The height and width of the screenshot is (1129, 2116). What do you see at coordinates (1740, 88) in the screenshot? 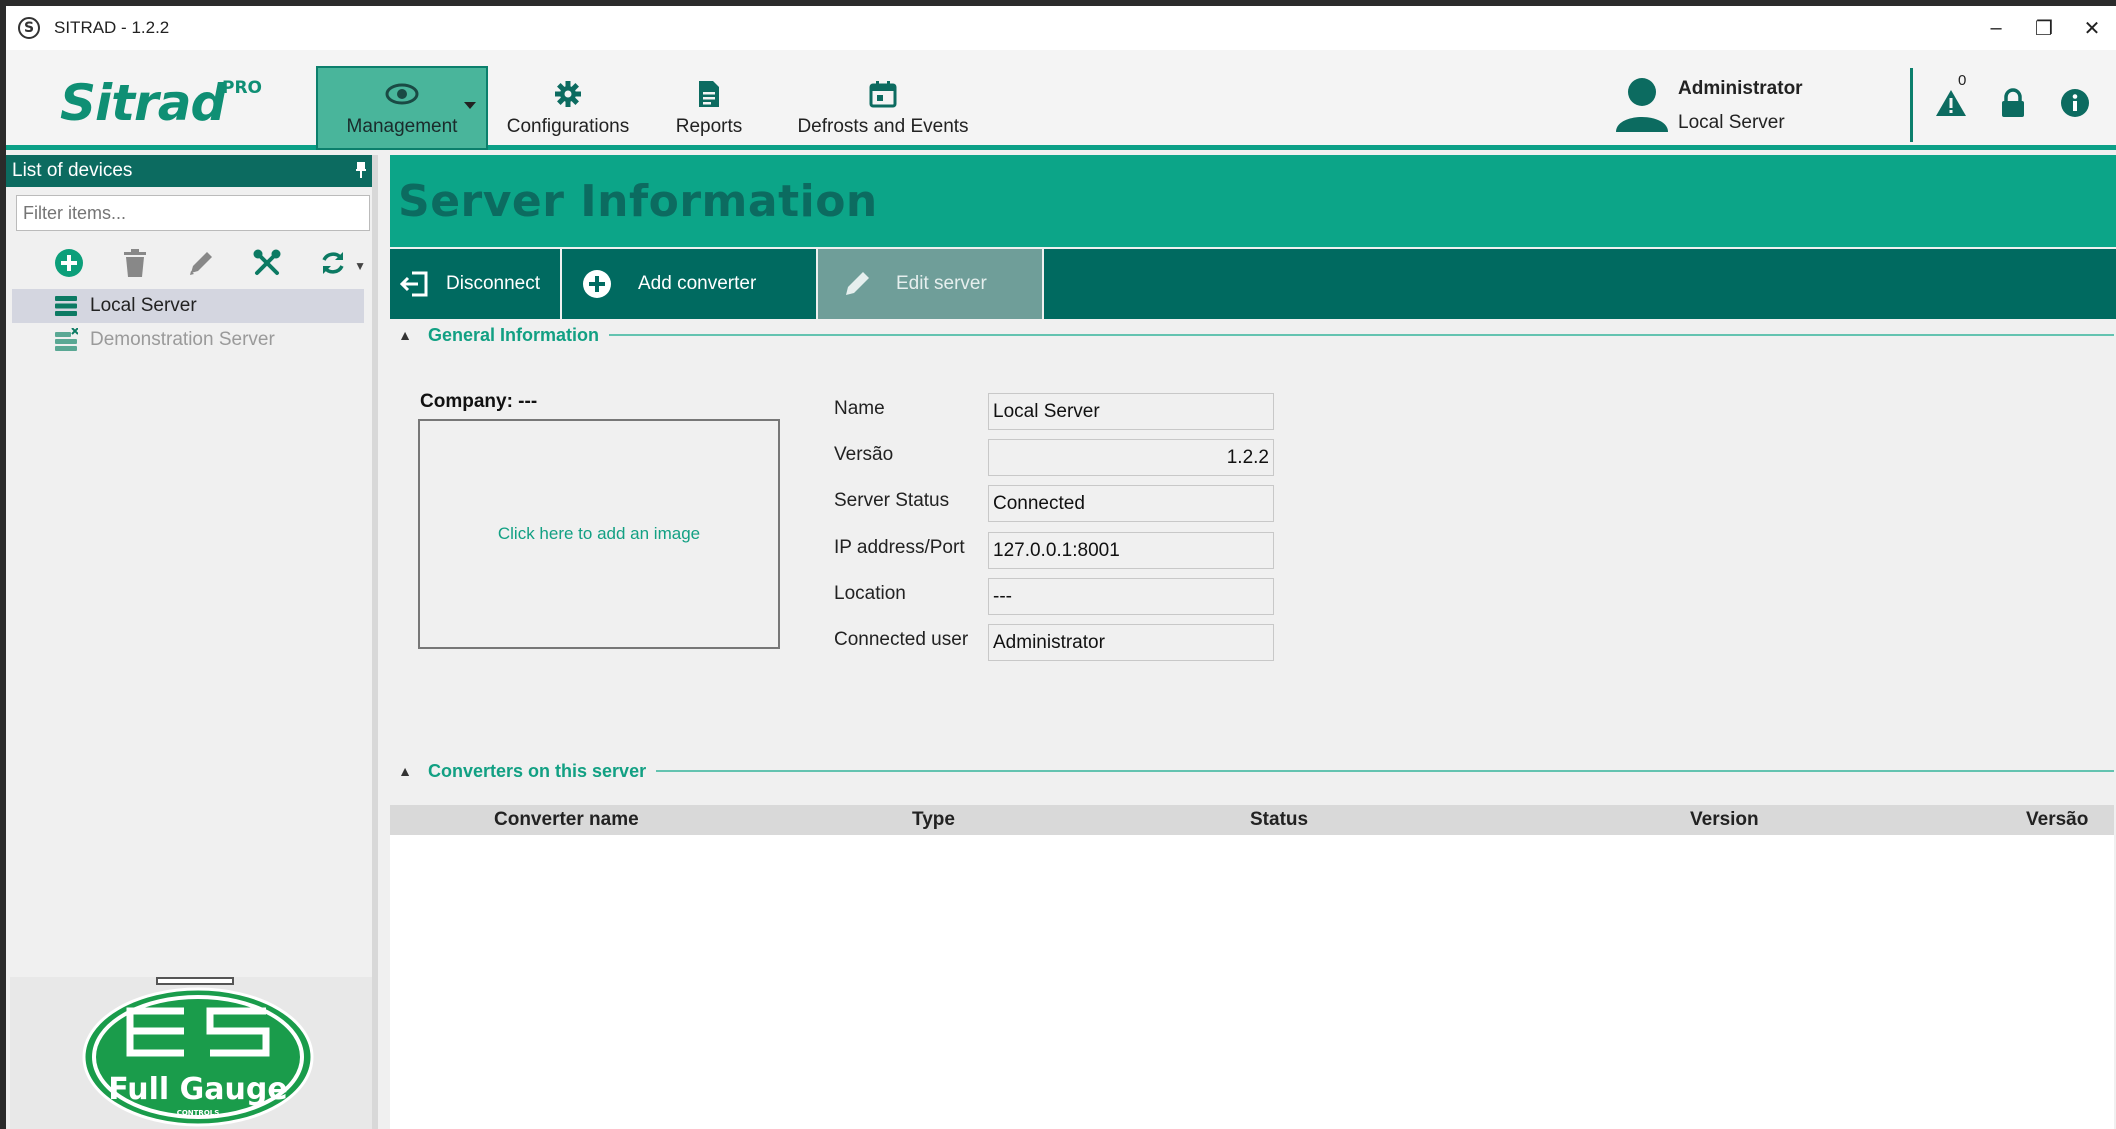
I see `user-name: Administrator` at bounding box center [1740, 88].